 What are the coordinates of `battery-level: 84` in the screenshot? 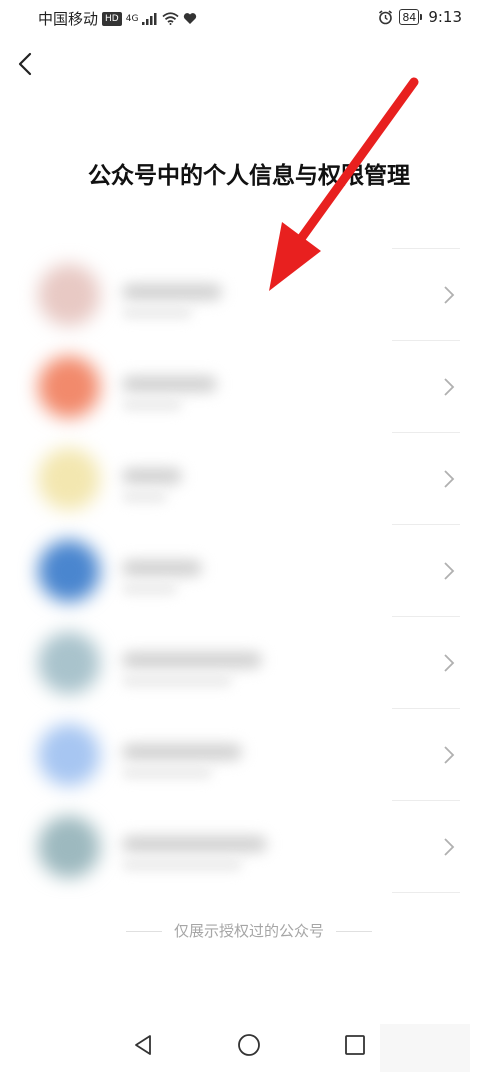 It's located at (409, 17).